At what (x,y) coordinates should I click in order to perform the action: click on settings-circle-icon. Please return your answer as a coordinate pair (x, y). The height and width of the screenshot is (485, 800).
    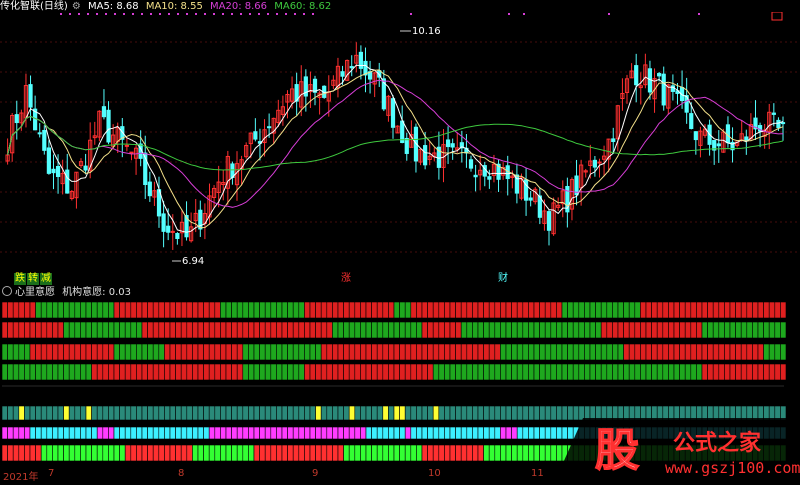
    Looking at the image, I should click on (7, 291).